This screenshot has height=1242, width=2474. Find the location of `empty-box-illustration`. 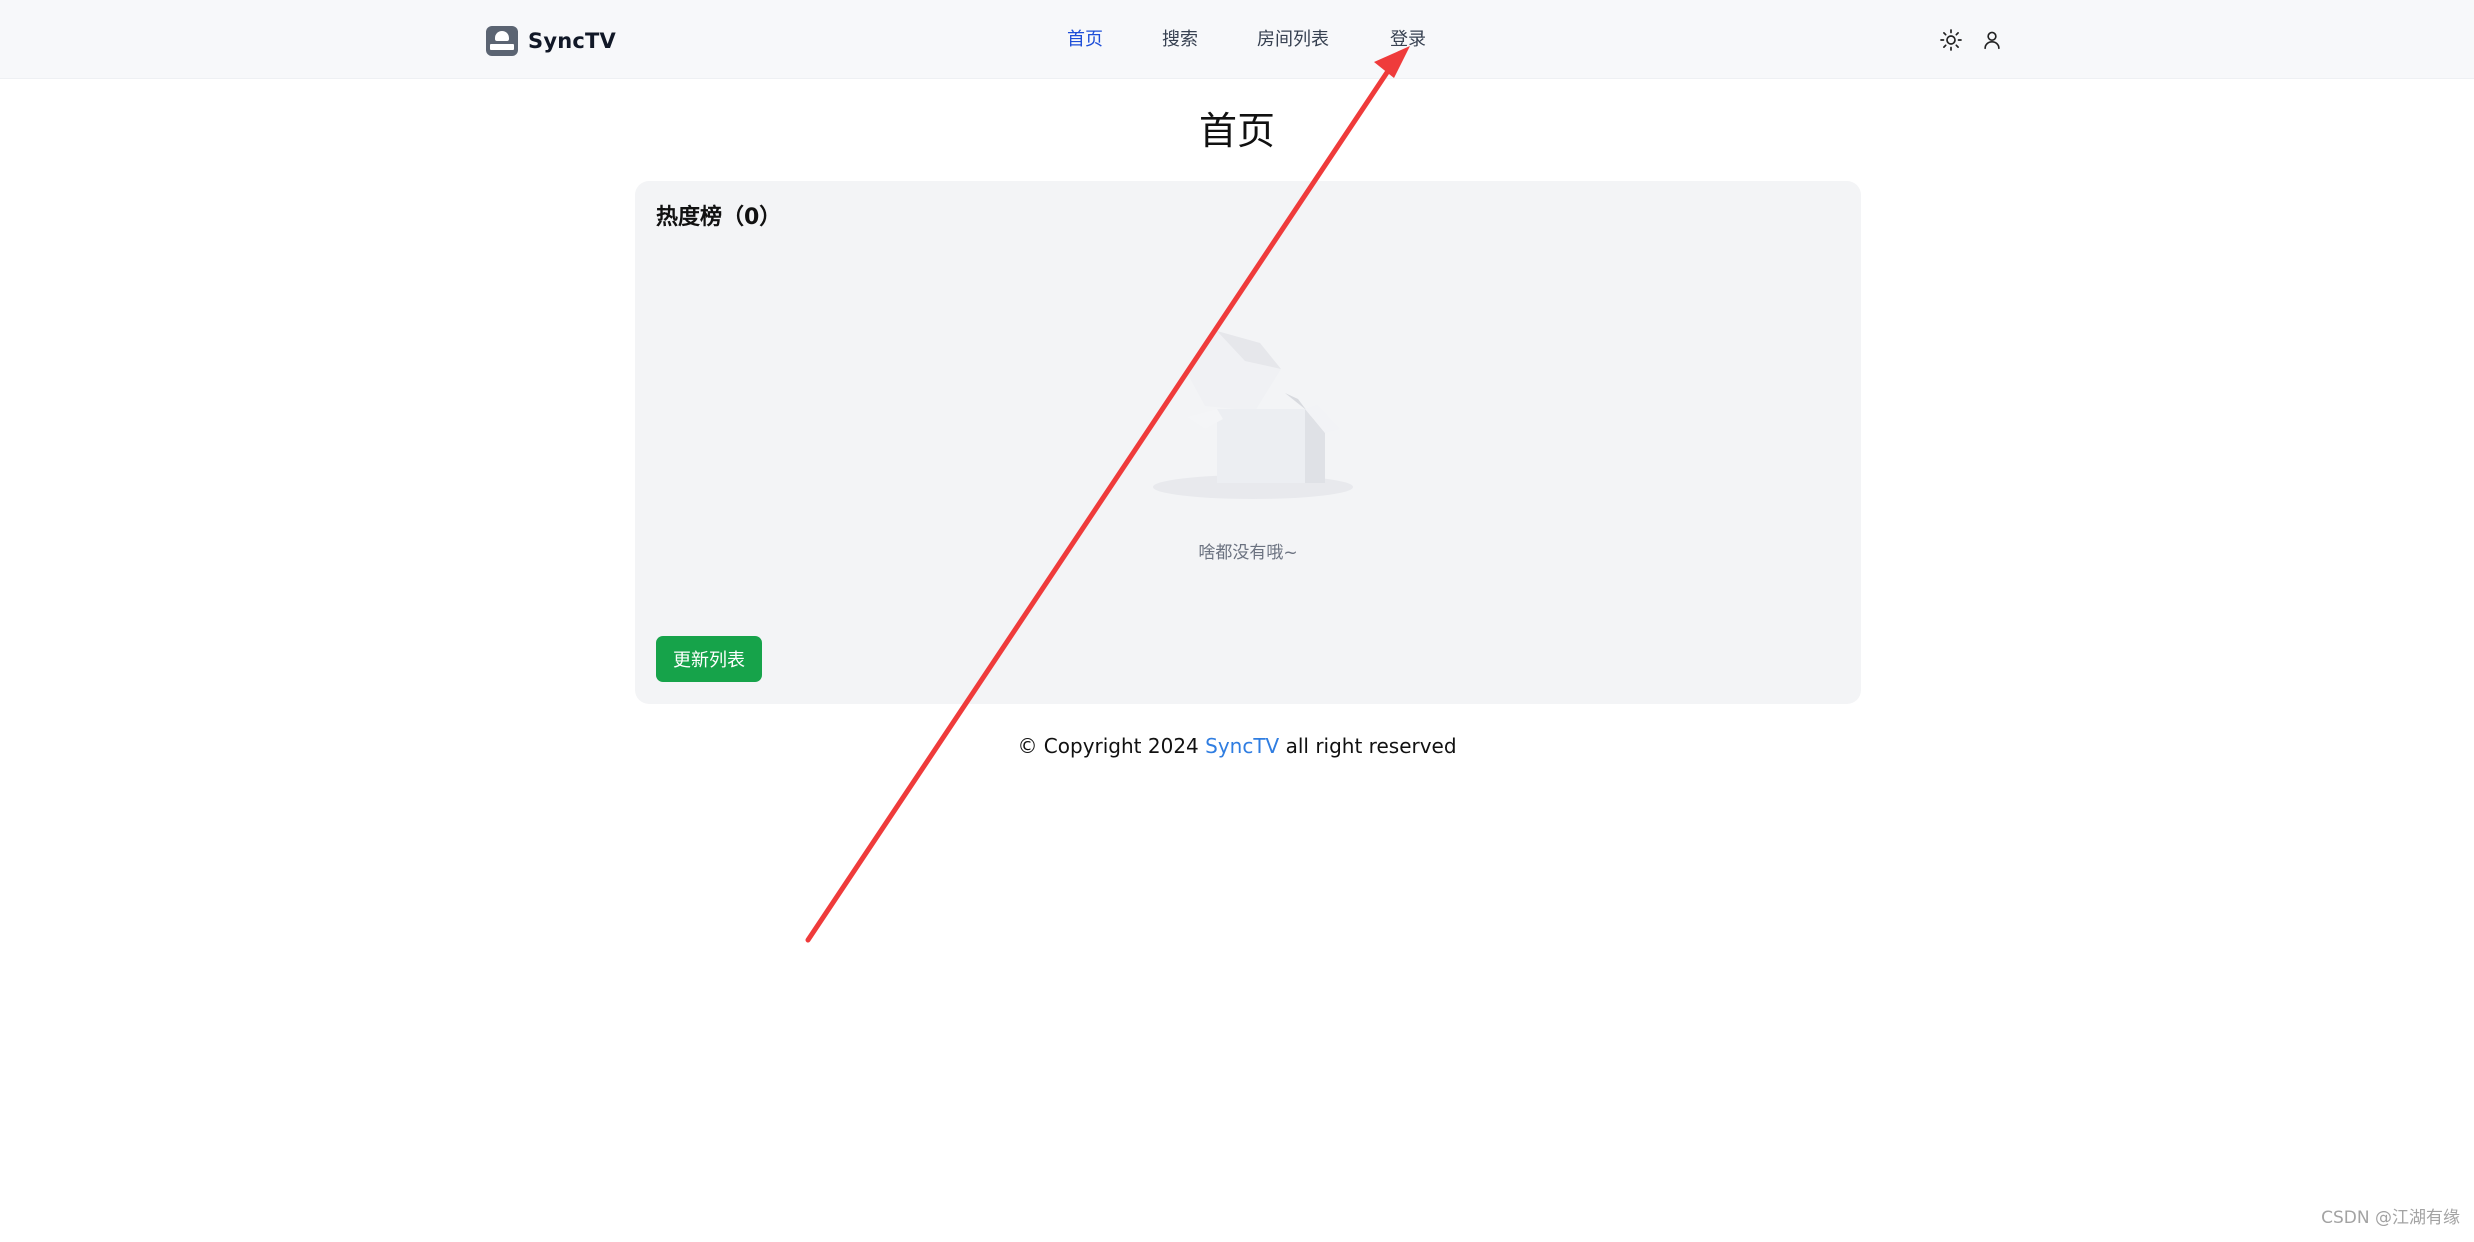

empty-box-illustration is located at coordinates (1250, 401).